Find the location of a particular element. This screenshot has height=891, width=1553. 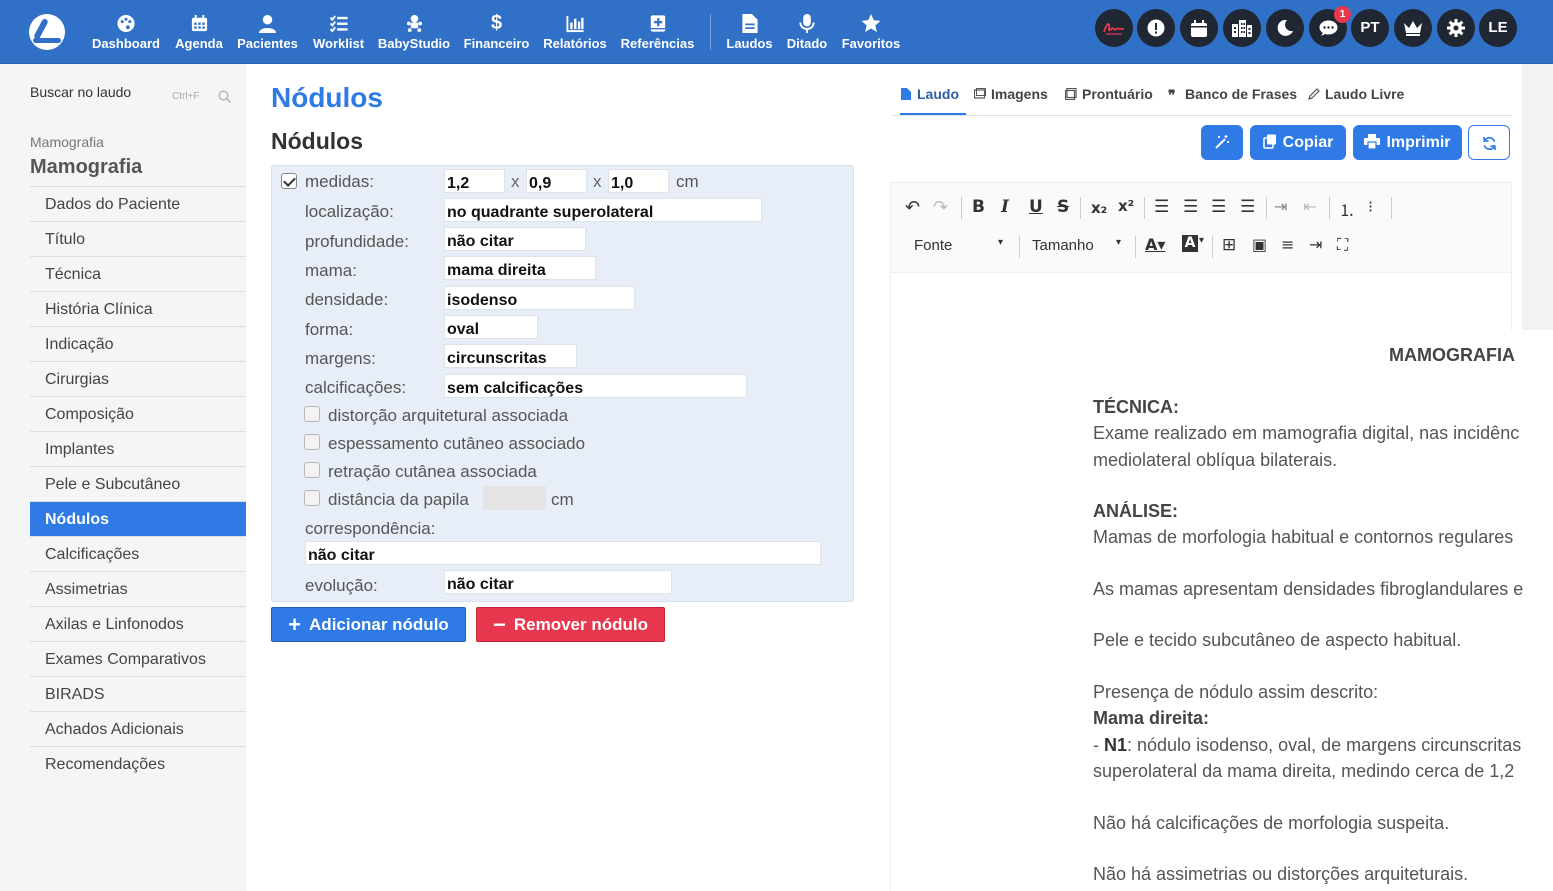

dark-mode-button is located at coordinates (1285, 28).